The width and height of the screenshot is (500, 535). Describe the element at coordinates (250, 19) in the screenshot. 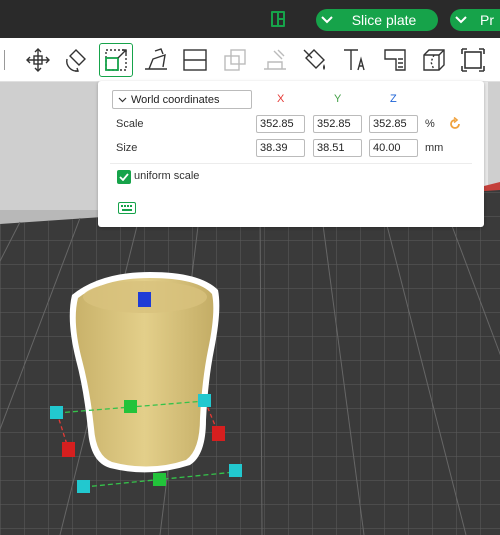

I see `top-bar: Slice plate Pr` at that location.